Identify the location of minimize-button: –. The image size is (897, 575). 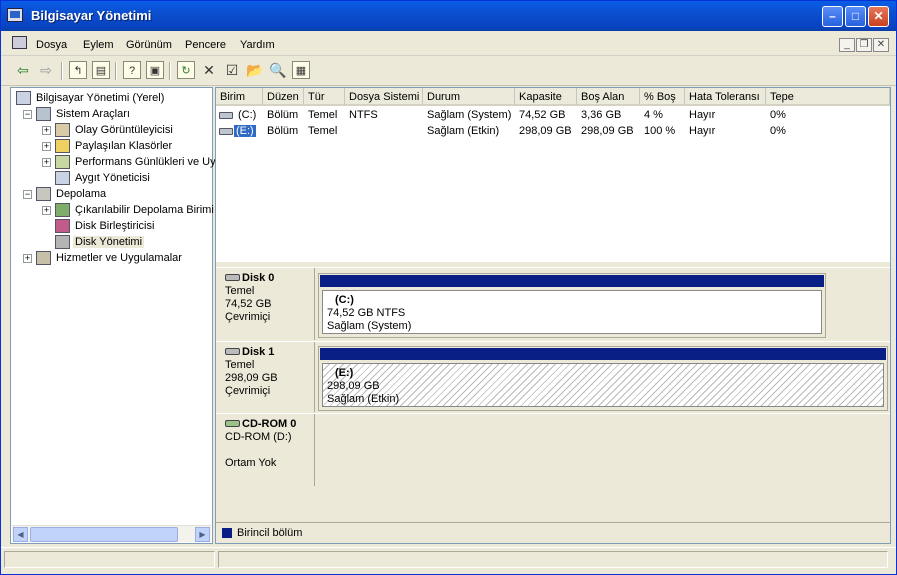
(832, 16).